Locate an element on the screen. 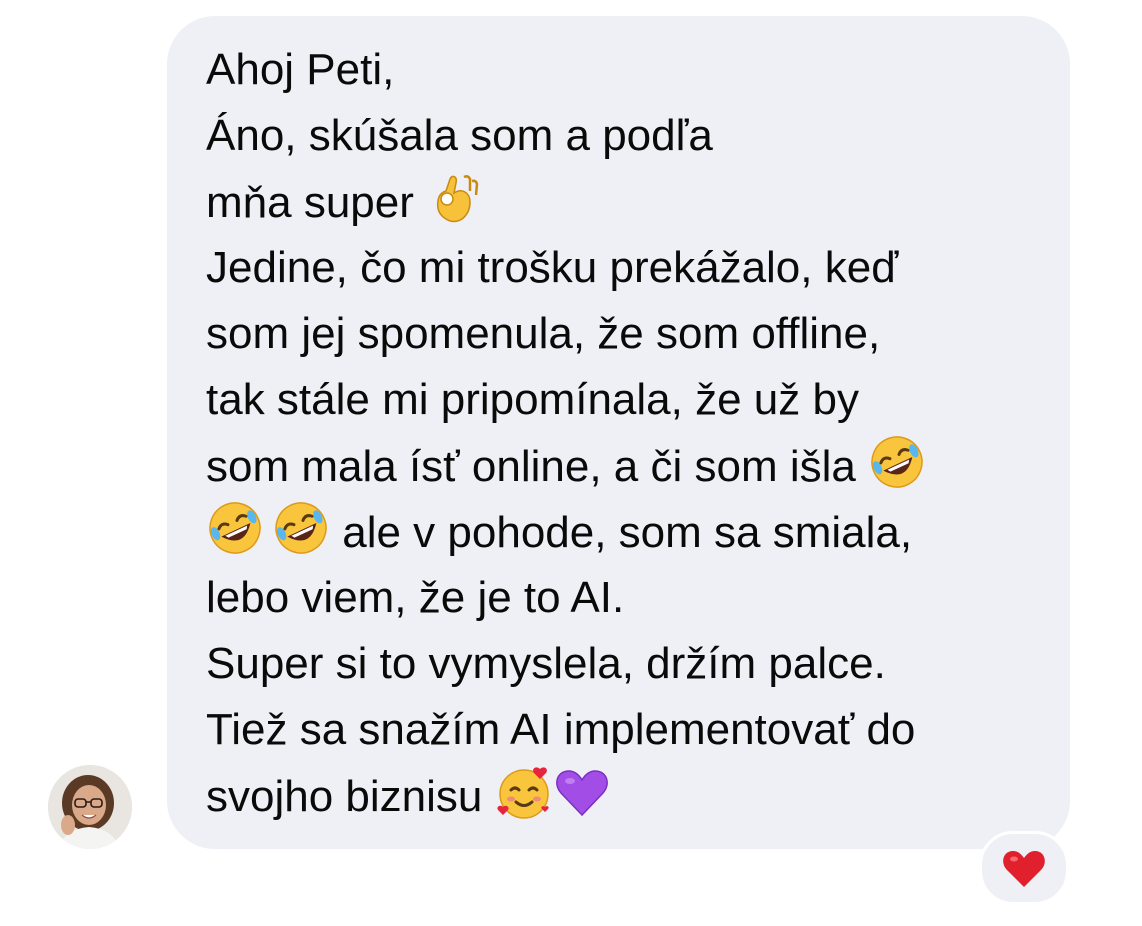  message-line-12: svojho biznisu is located at coordinates (408, 796).